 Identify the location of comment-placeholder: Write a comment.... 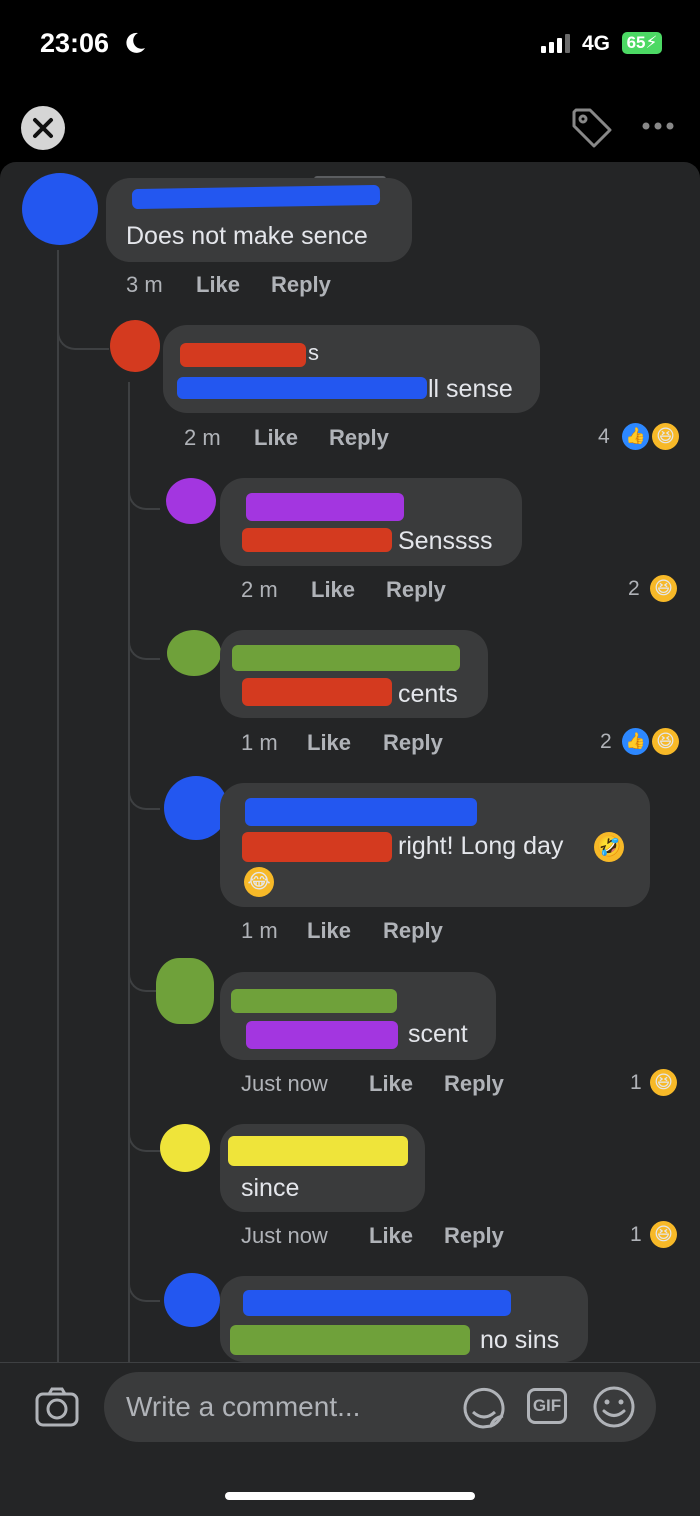
(243, 1406).